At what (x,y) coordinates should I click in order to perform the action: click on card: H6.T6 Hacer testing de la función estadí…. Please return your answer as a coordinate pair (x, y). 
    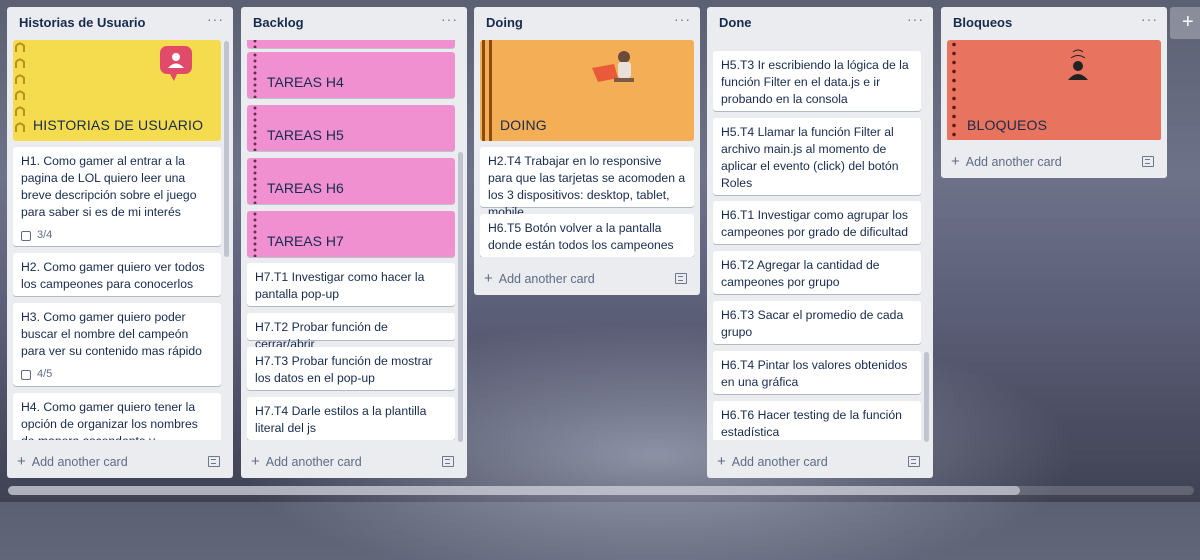
    Looking at the image, I should click on (817, 420).